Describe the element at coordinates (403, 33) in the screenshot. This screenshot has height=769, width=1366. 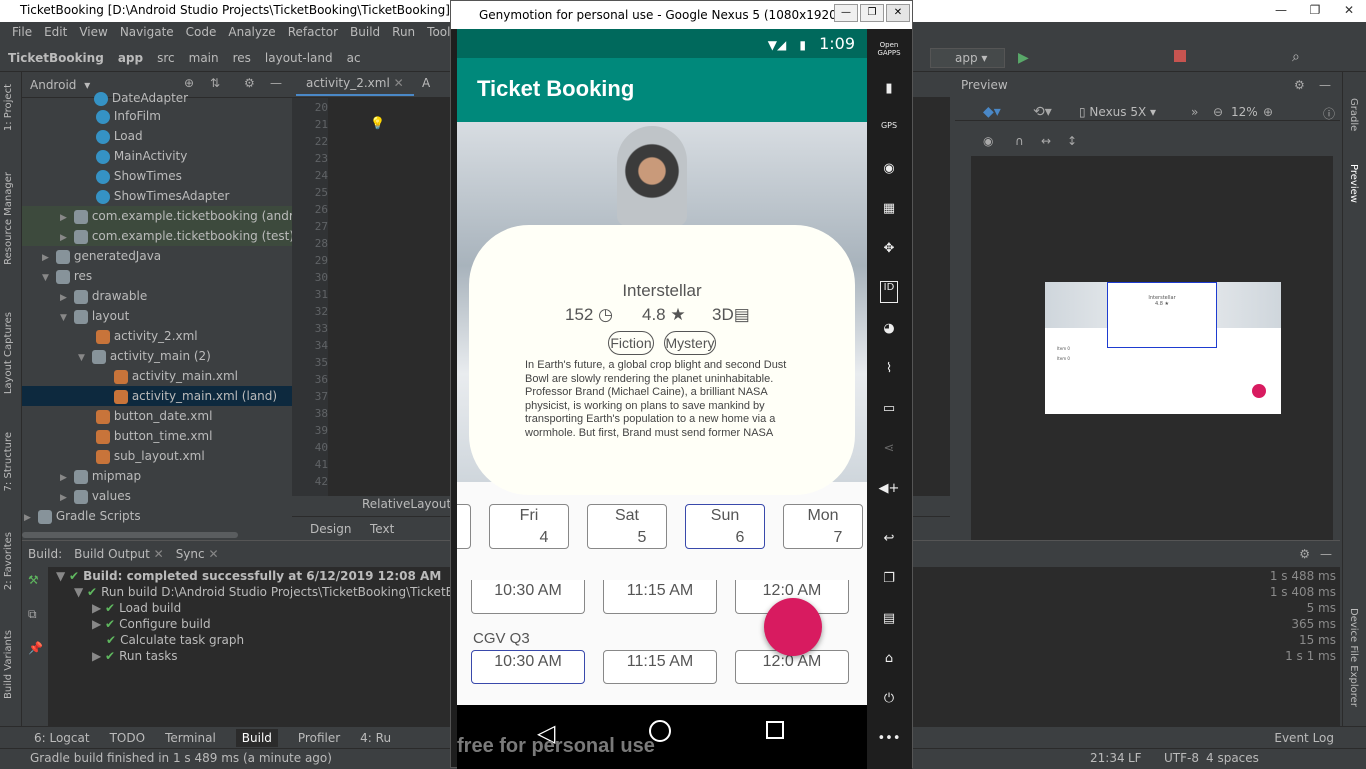
I see `menu-run: Run` at that location.